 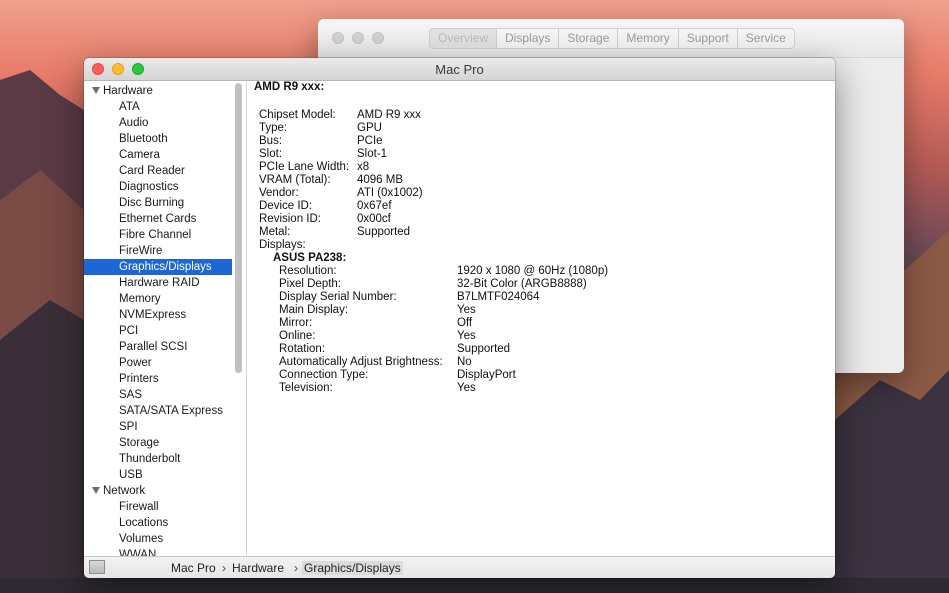 What do you see at coordinates (358, 38) in the screenshot?
I see `inactive-minimize-button` at bounding box center [358, 38].